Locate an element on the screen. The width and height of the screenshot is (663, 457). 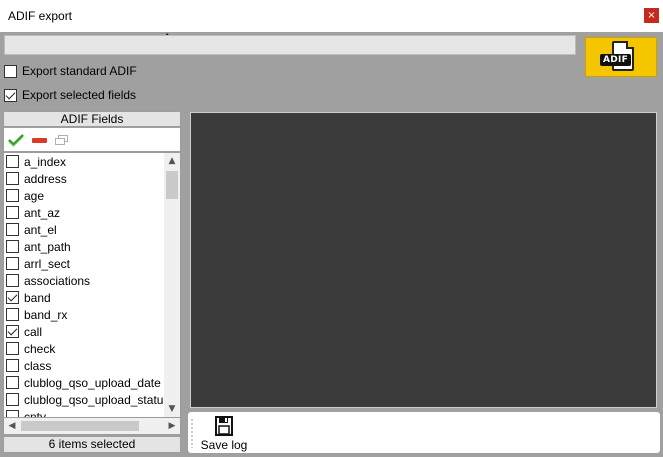
field-item: check is located at coordinates (84, 348).